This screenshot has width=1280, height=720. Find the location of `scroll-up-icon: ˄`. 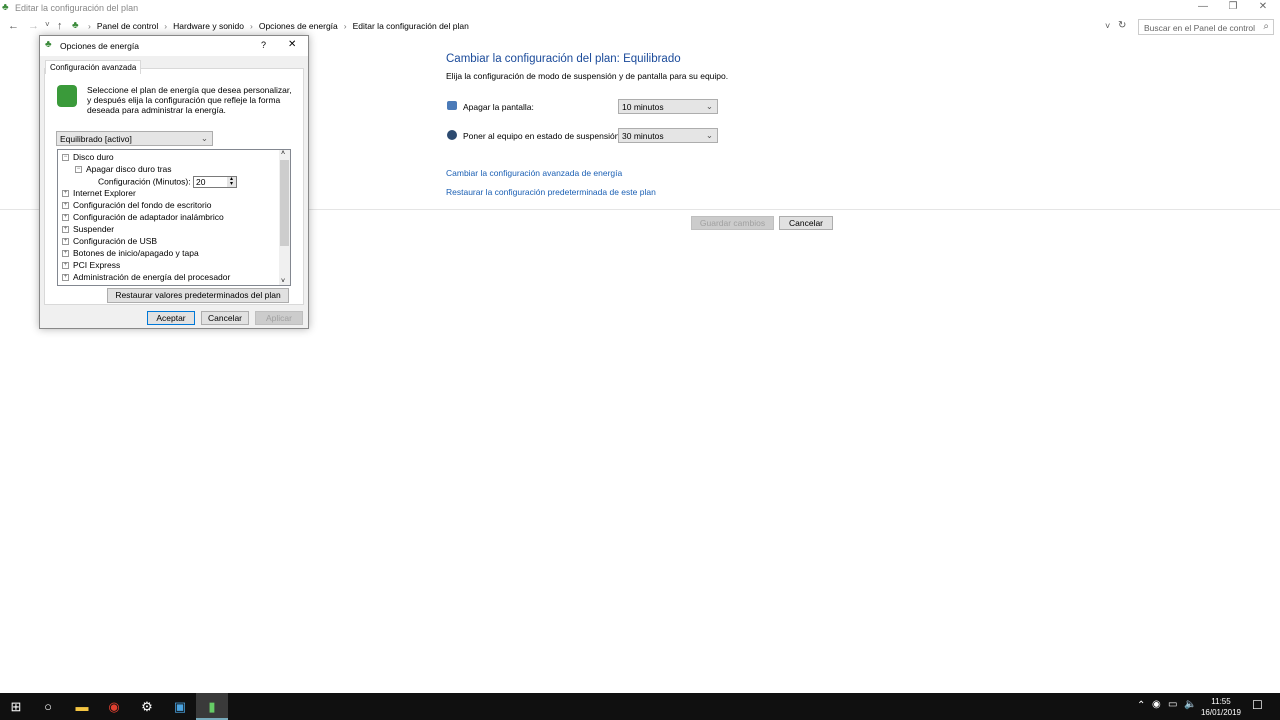

scroll-up-icon: ˄ is located at coordinates (283, 153).